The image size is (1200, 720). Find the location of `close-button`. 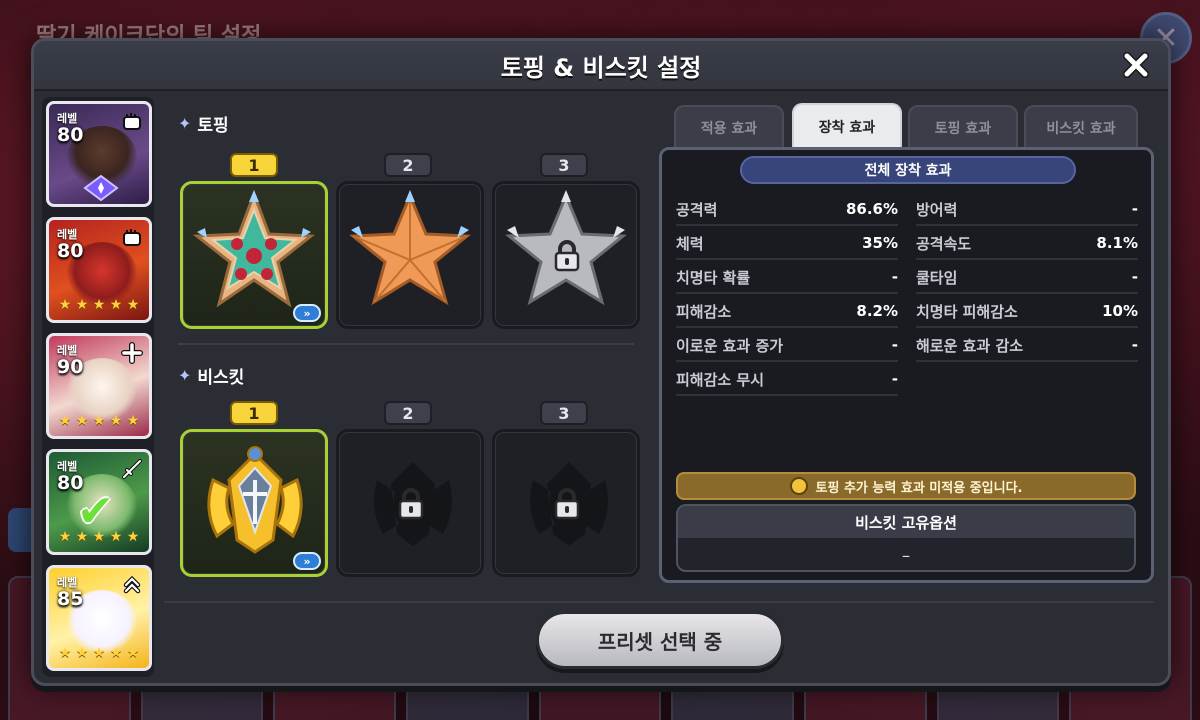

close-button is located at coordinates (1136, 65).